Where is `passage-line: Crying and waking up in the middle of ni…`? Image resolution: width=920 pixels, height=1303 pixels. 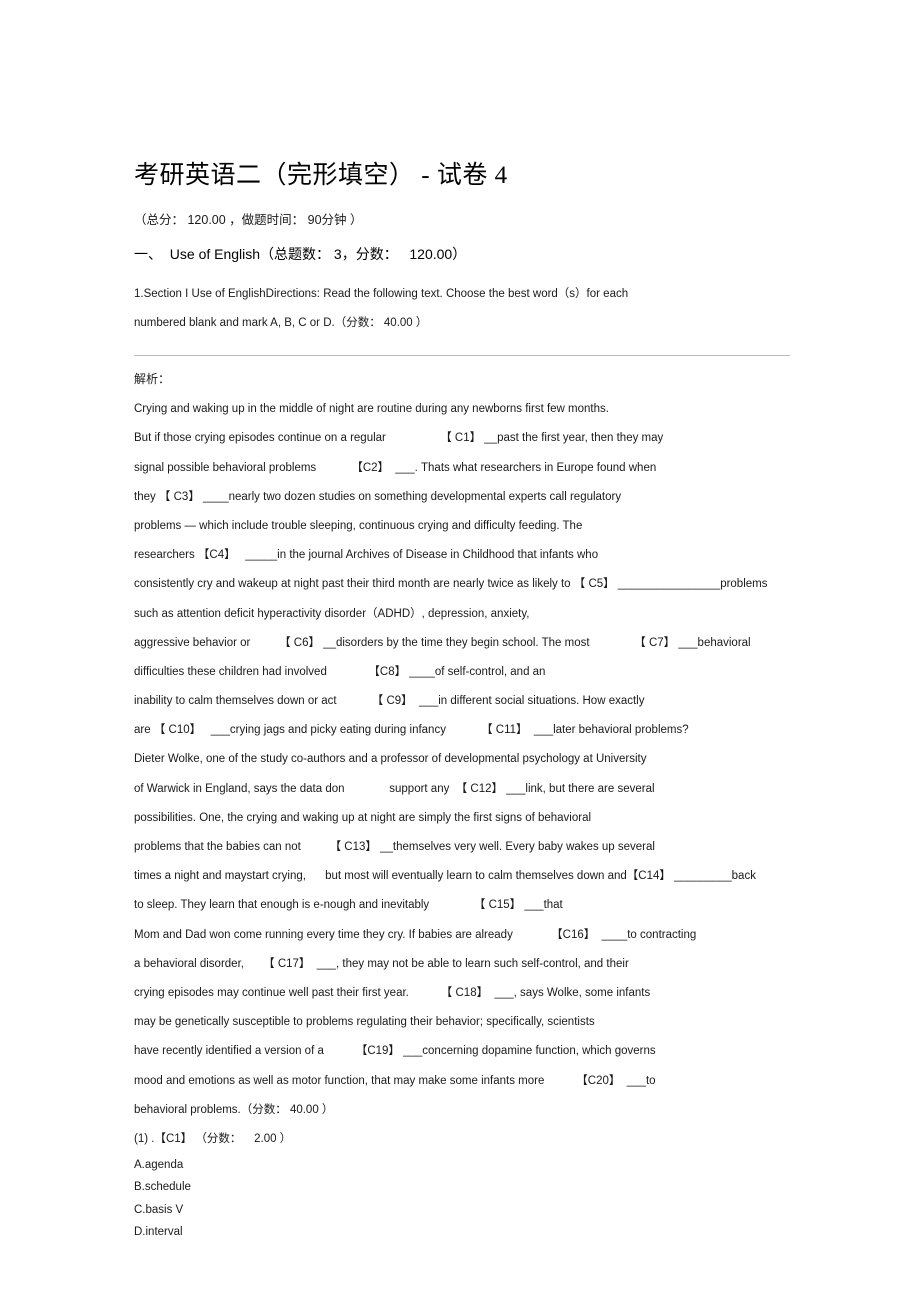 passage-line: Crying and waking up in the middle of ni… is located at coordinates (371, 409).